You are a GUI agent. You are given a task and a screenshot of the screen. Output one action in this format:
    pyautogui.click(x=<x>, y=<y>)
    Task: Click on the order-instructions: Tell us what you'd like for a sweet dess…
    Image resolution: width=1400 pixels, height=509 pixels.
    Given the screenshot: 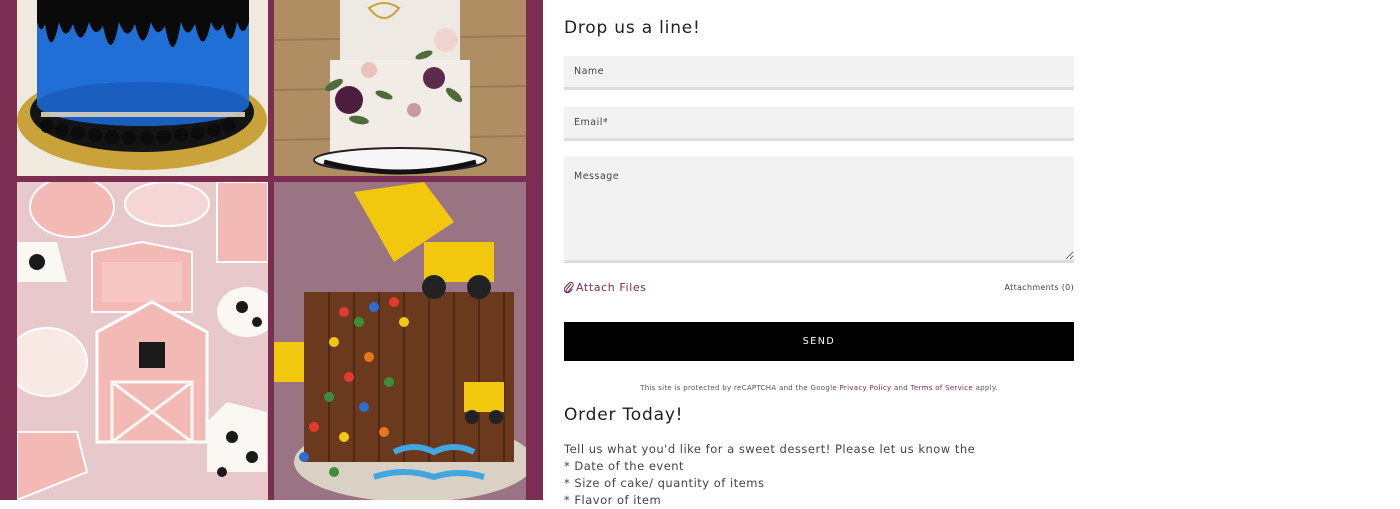 What is the action you would take?
    pyautogui.click(x=824, y=475)
    